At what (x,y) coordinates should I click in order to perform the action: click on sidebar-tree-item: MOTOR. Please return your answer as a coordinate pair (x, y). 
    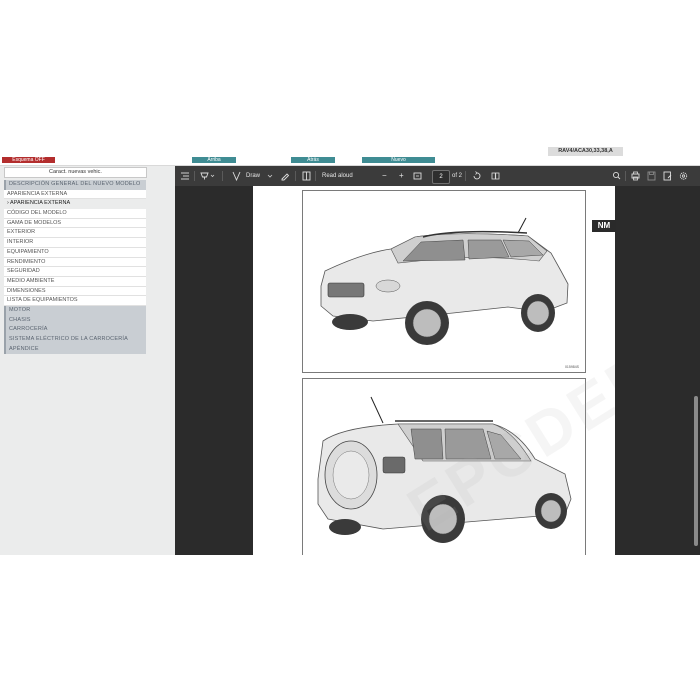
    Looking at the image, I should click on (75, 310).